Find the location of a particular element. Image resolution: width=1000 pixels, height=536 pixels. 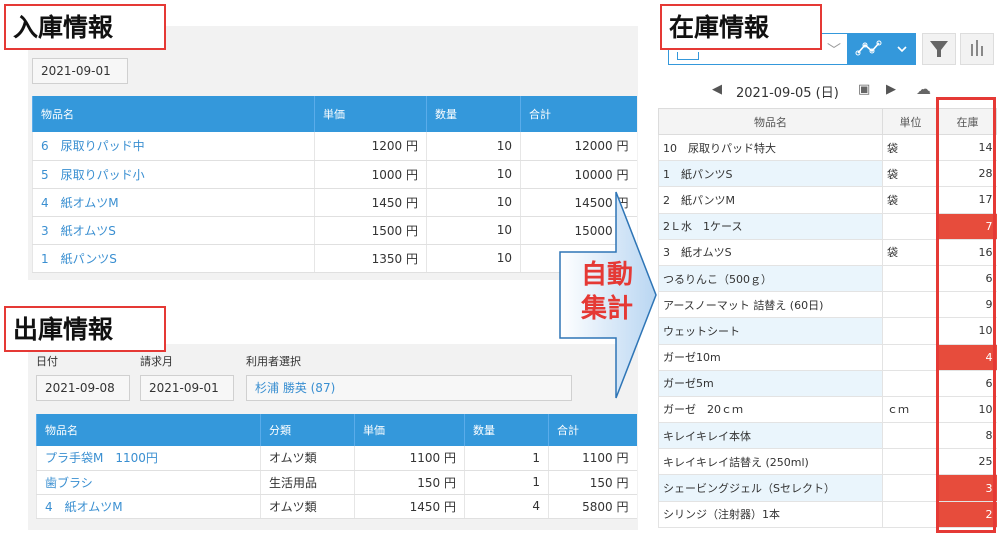

item-name: ガーゼ5m is located at coordinates (770, 383).